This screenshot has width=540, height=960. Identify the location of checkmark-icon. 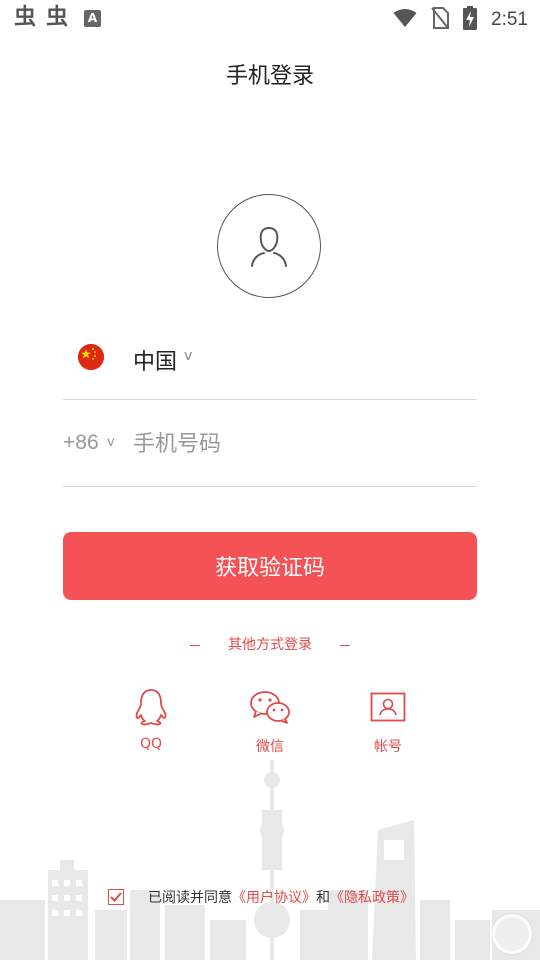
(116, 897).